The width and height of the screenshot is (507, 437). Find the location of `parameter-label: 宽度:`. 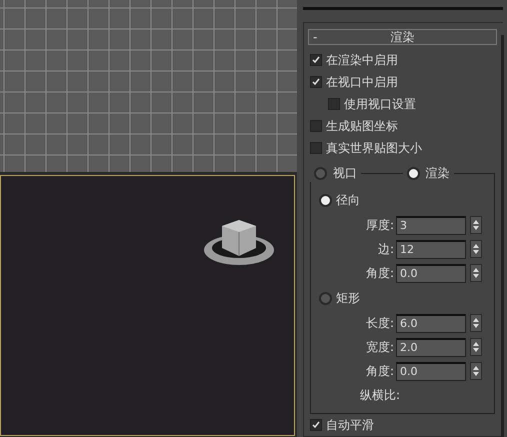

parameter-label: 宽度: is located at coordinates (380, 347).